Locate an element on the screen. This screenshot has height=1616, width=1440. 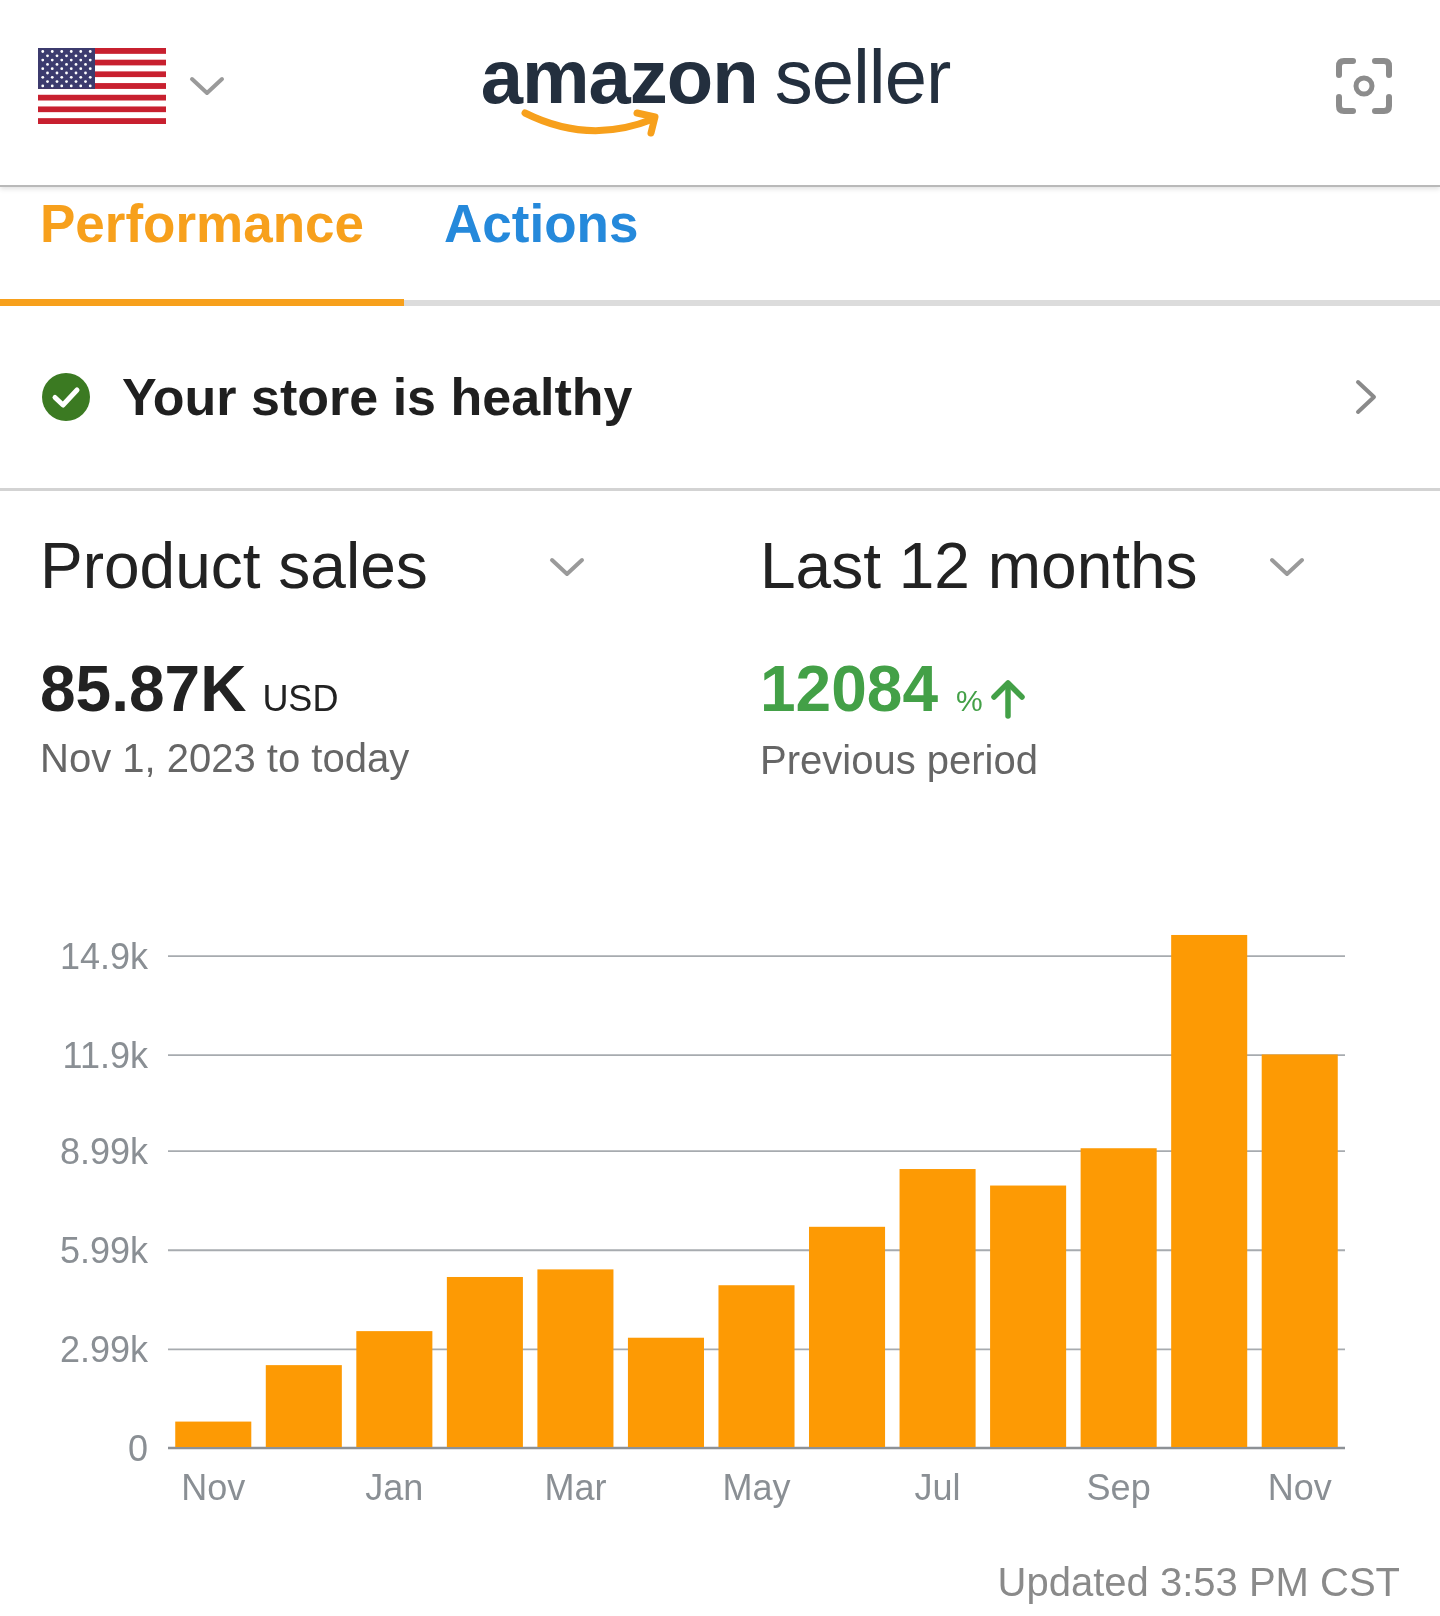
chevron-right-icon is located at coordinates (1366, 397).